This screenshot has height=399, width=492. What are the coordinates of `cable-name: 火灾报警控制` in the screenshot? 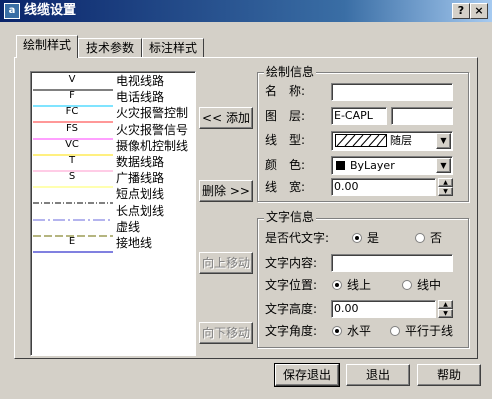 It's located at (152, 113).